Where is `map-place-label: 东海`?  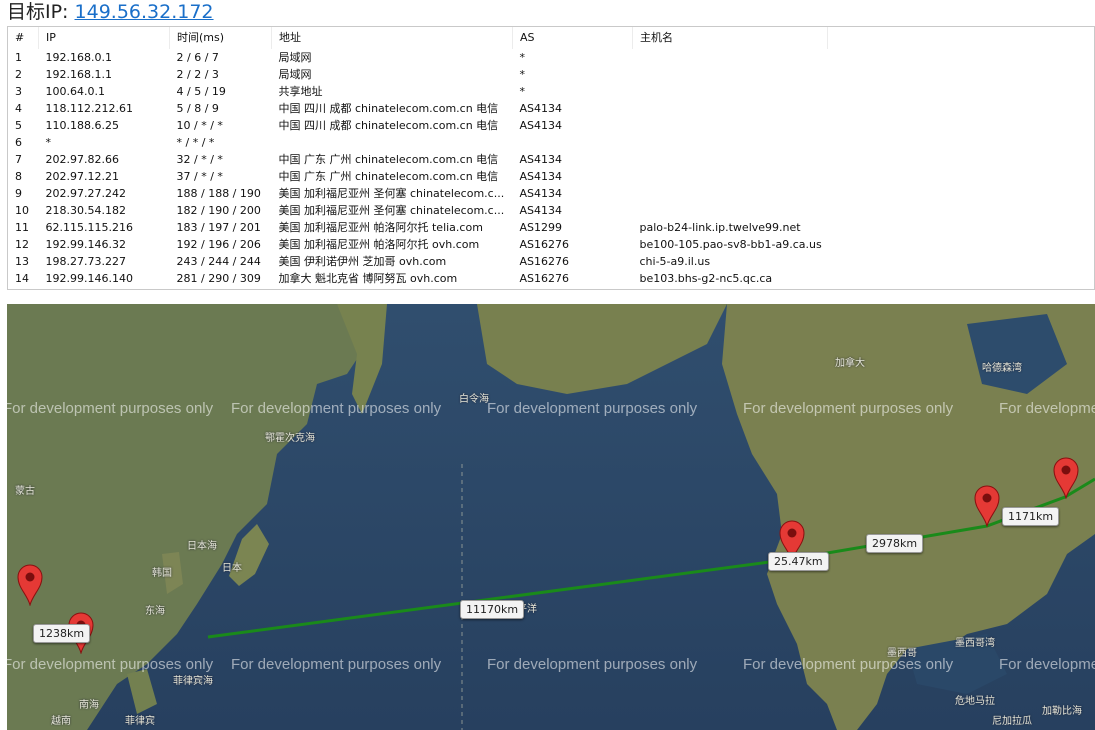 map-place-label: 东海 is located at coordinates (155, 611).